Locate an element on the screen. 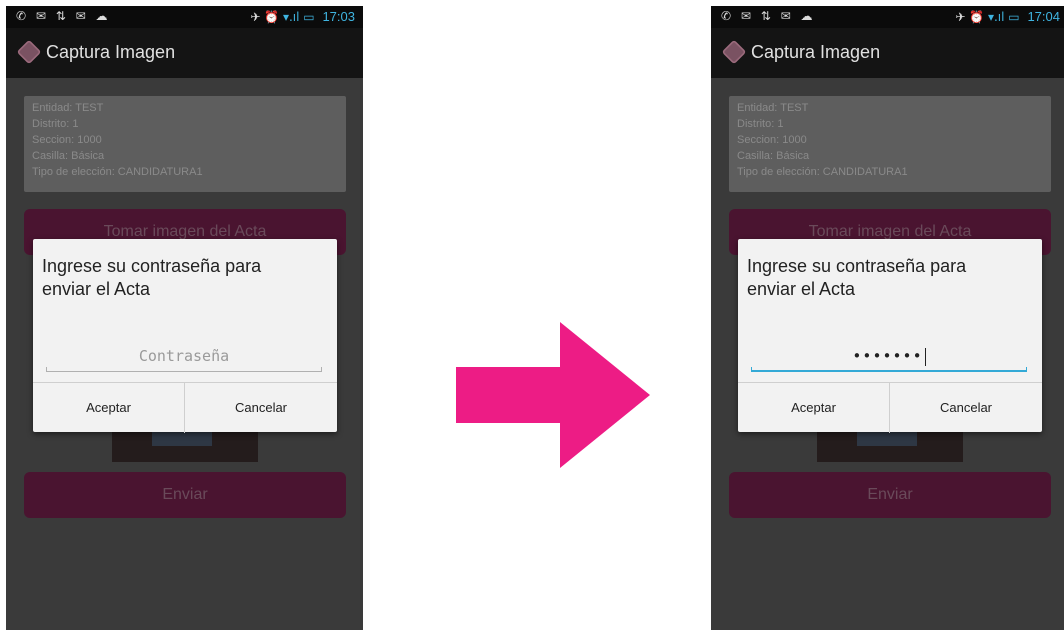  password-placeholder: Contraseña is located at coordinates (184, 356).